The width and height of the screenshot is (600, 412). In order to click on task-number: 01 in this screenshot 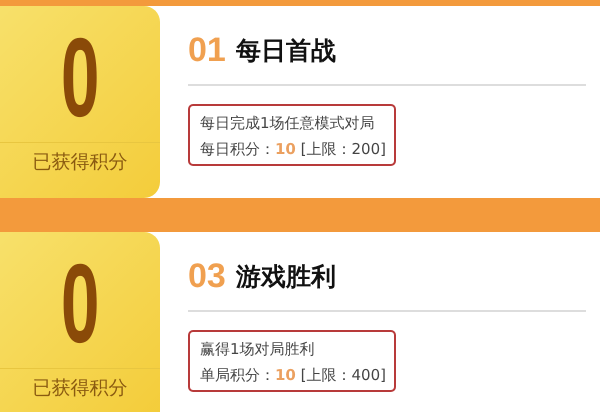, I will do `click(207, 51)`.